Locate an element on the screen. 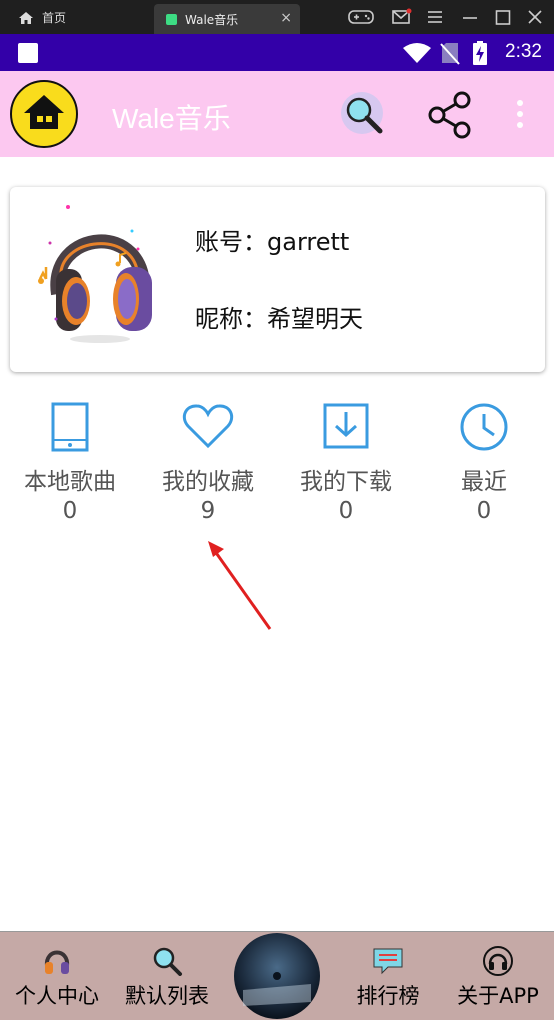  emulator-app-tab: Wale音乐 × is located at coordinates (227, 19).